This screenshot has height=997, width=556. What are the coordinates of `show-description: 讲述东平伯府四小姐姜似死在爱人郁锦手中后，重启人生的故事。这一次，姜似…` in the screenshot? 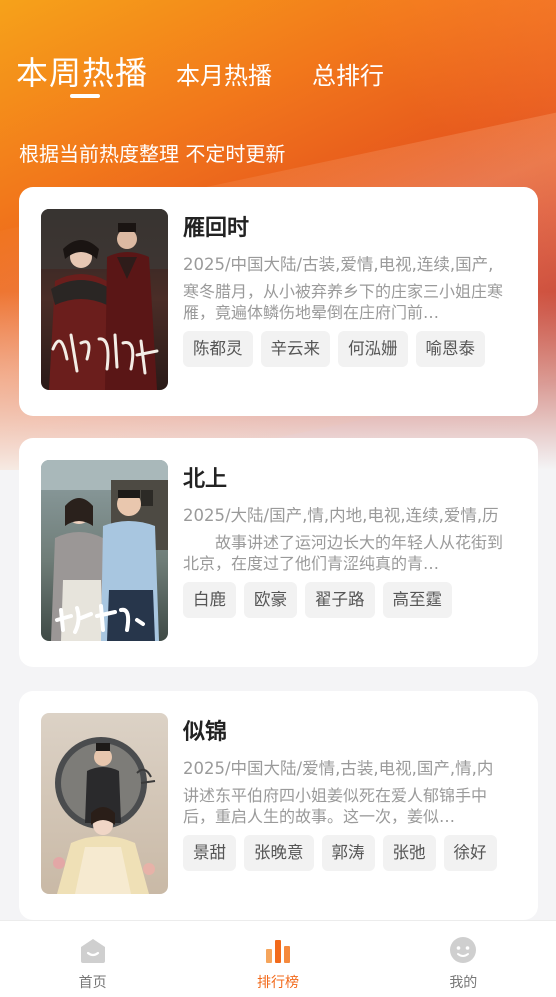 It's located at (335, 806).